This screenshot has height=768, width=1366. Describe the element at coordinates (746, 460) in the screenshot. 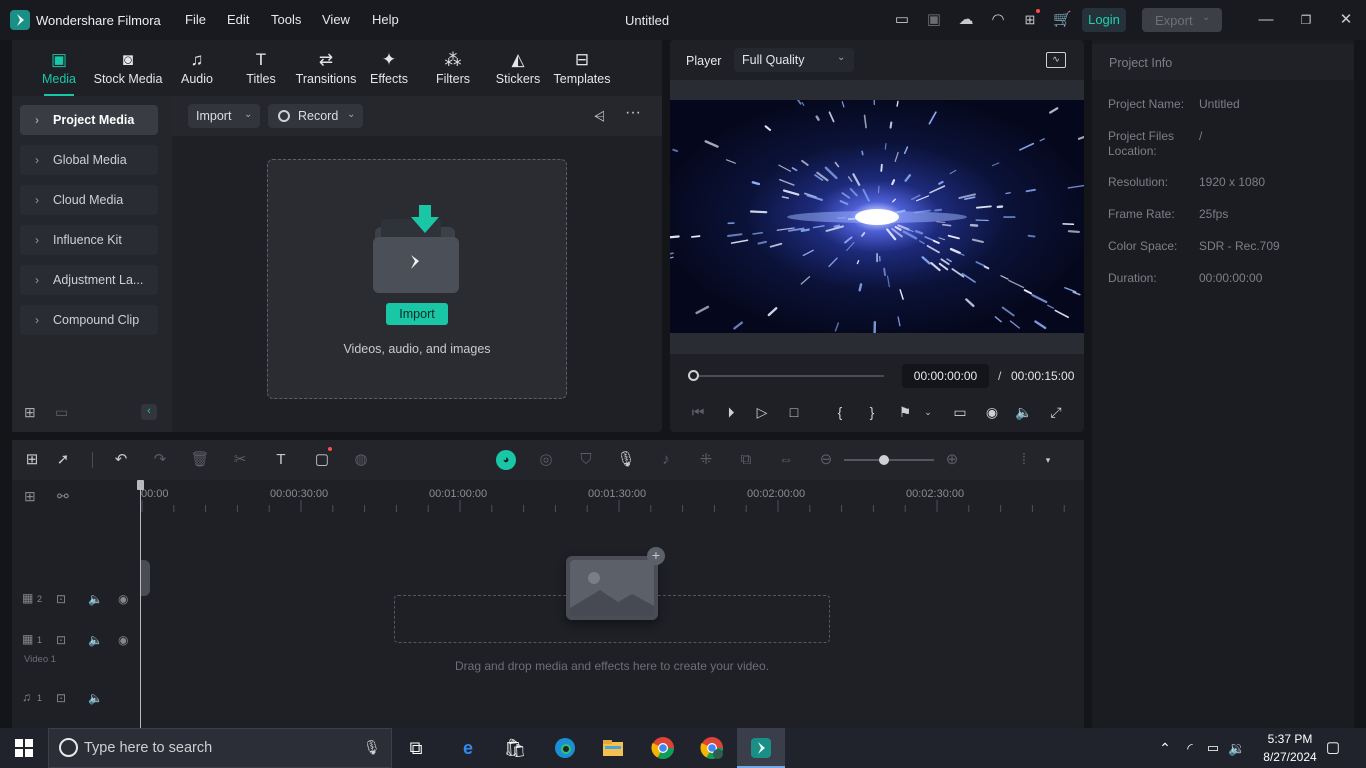

I see `auto-reframe-icon: ⧉` at that location.